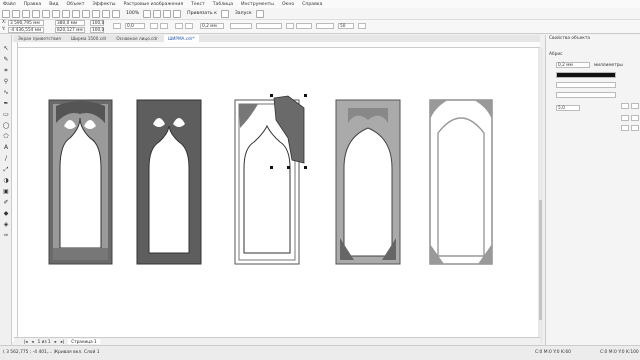 The width and height of the screenshot is (640, 360). Describe the element at coordinates (635, 118) in the screenshot. I see `line-join-icon` at that location.